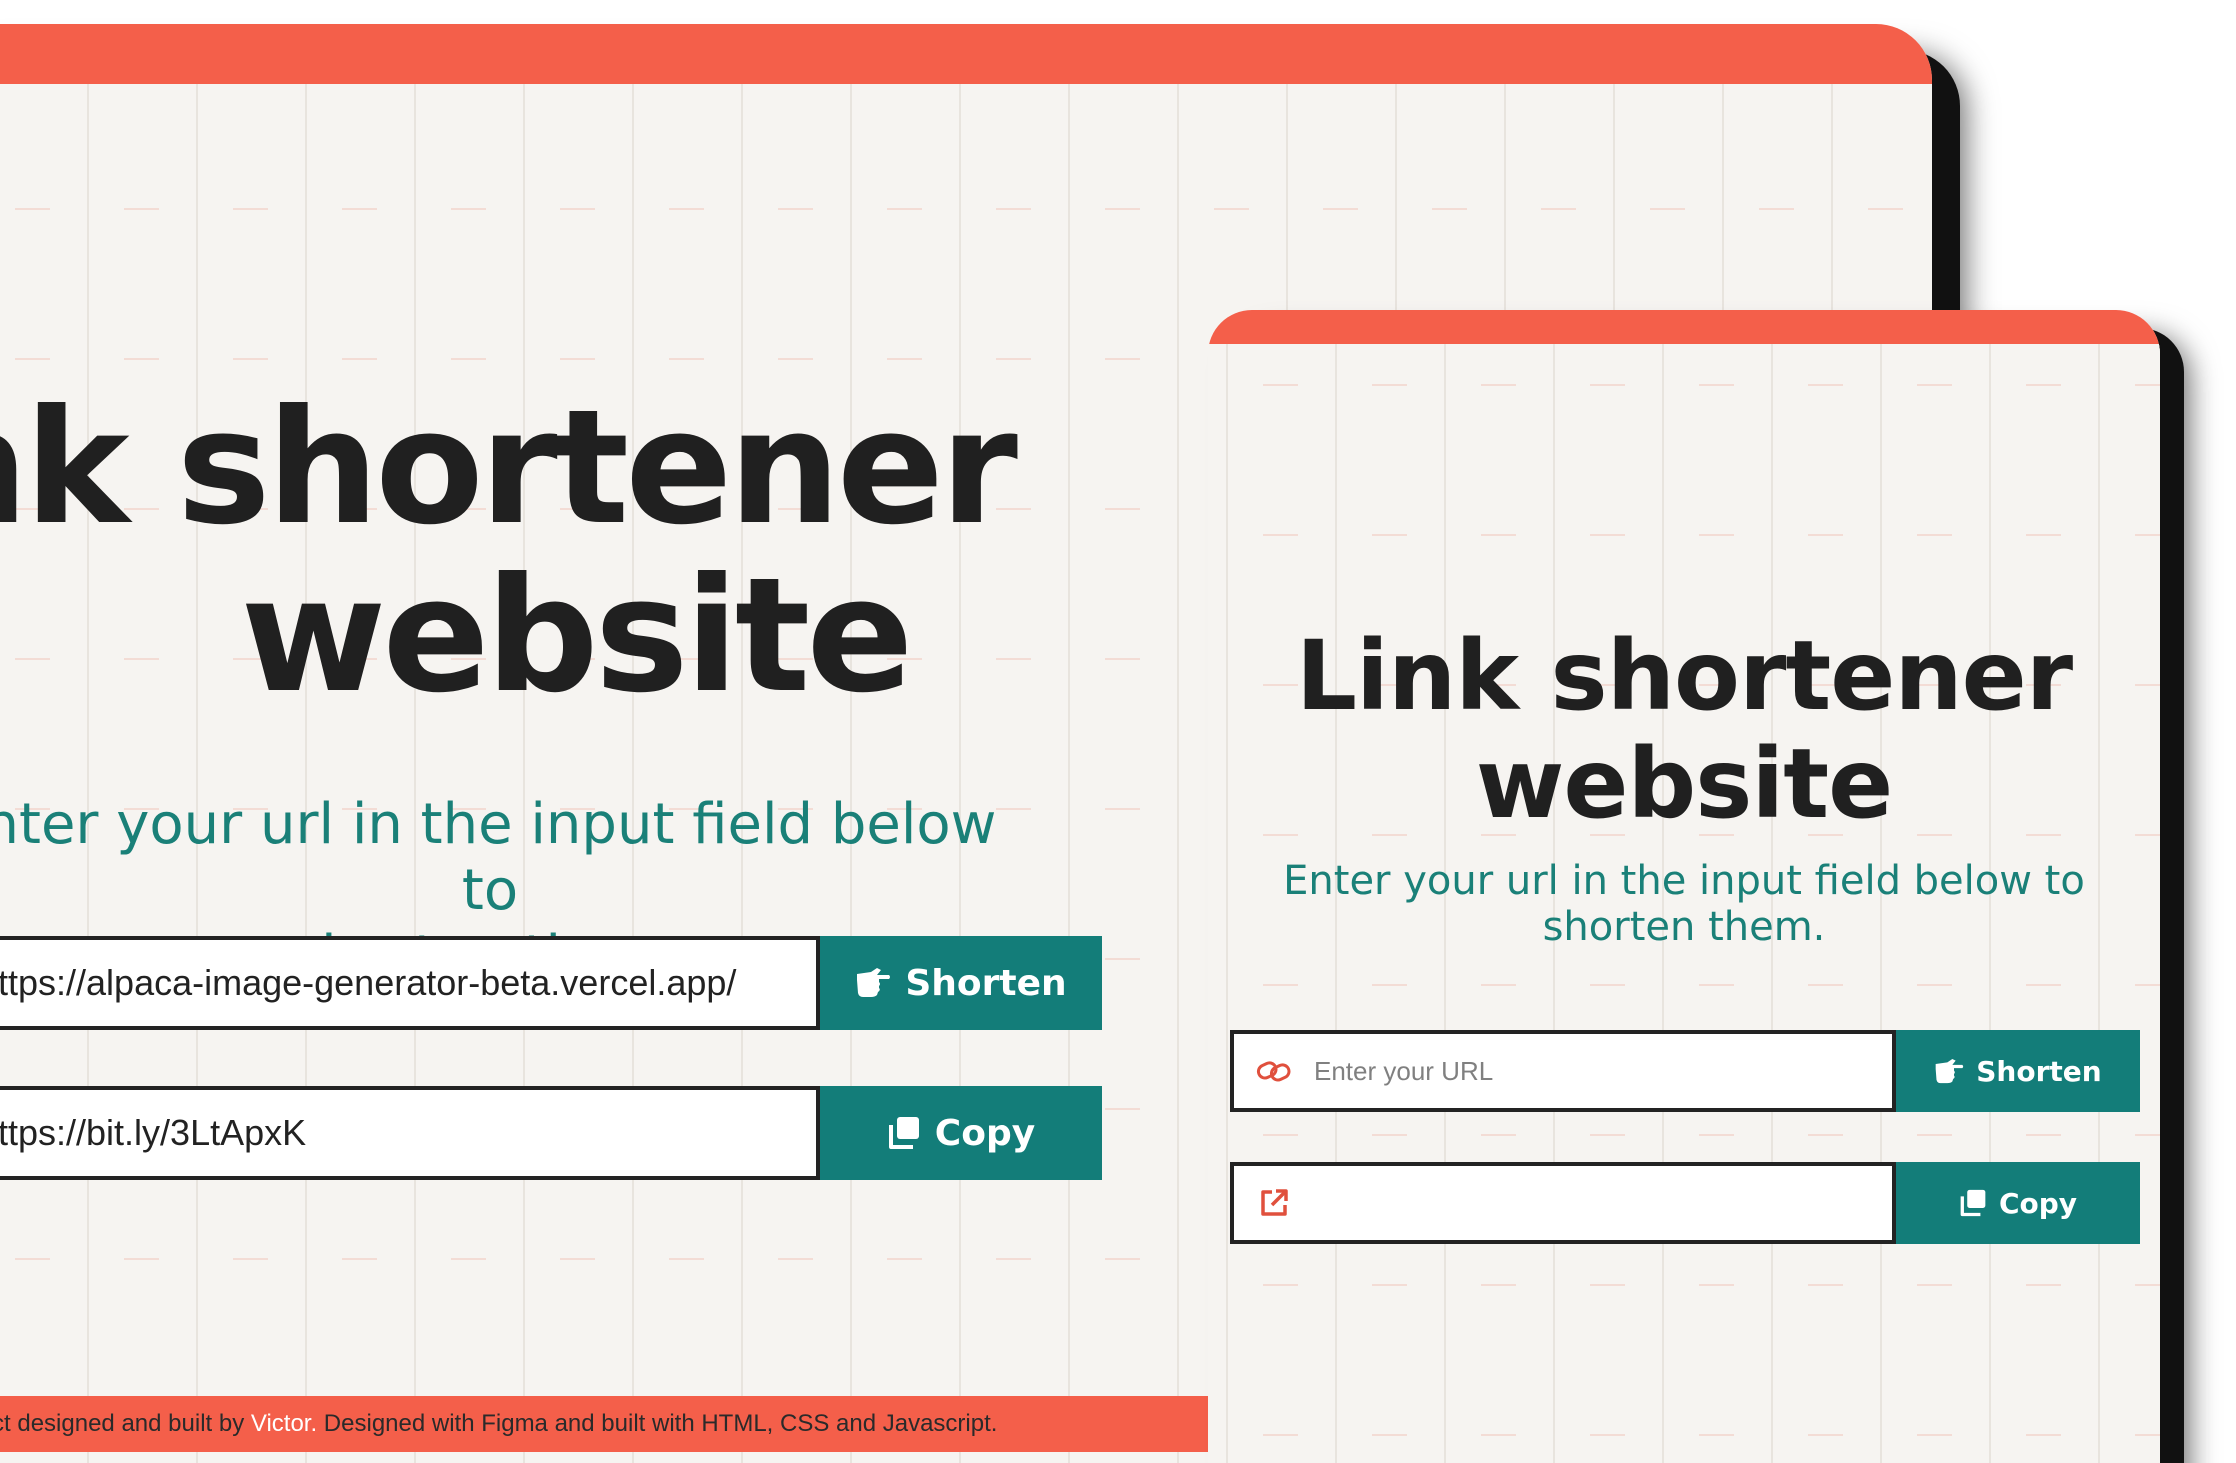  I want to click on mobile-result-field, so click(1563, 1203).